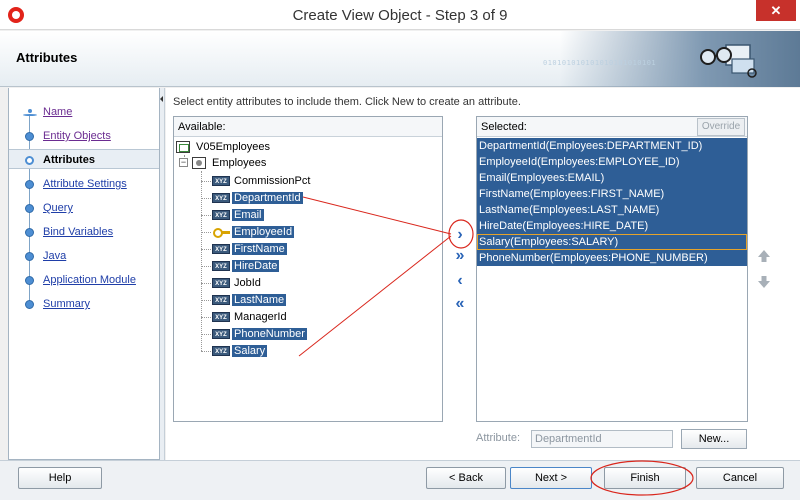 This screenshot has width=800, height=500. Describe the element at coordinates (77, 136) in the screenshot. I see `nav-item-label: Entity Objects` at that location.